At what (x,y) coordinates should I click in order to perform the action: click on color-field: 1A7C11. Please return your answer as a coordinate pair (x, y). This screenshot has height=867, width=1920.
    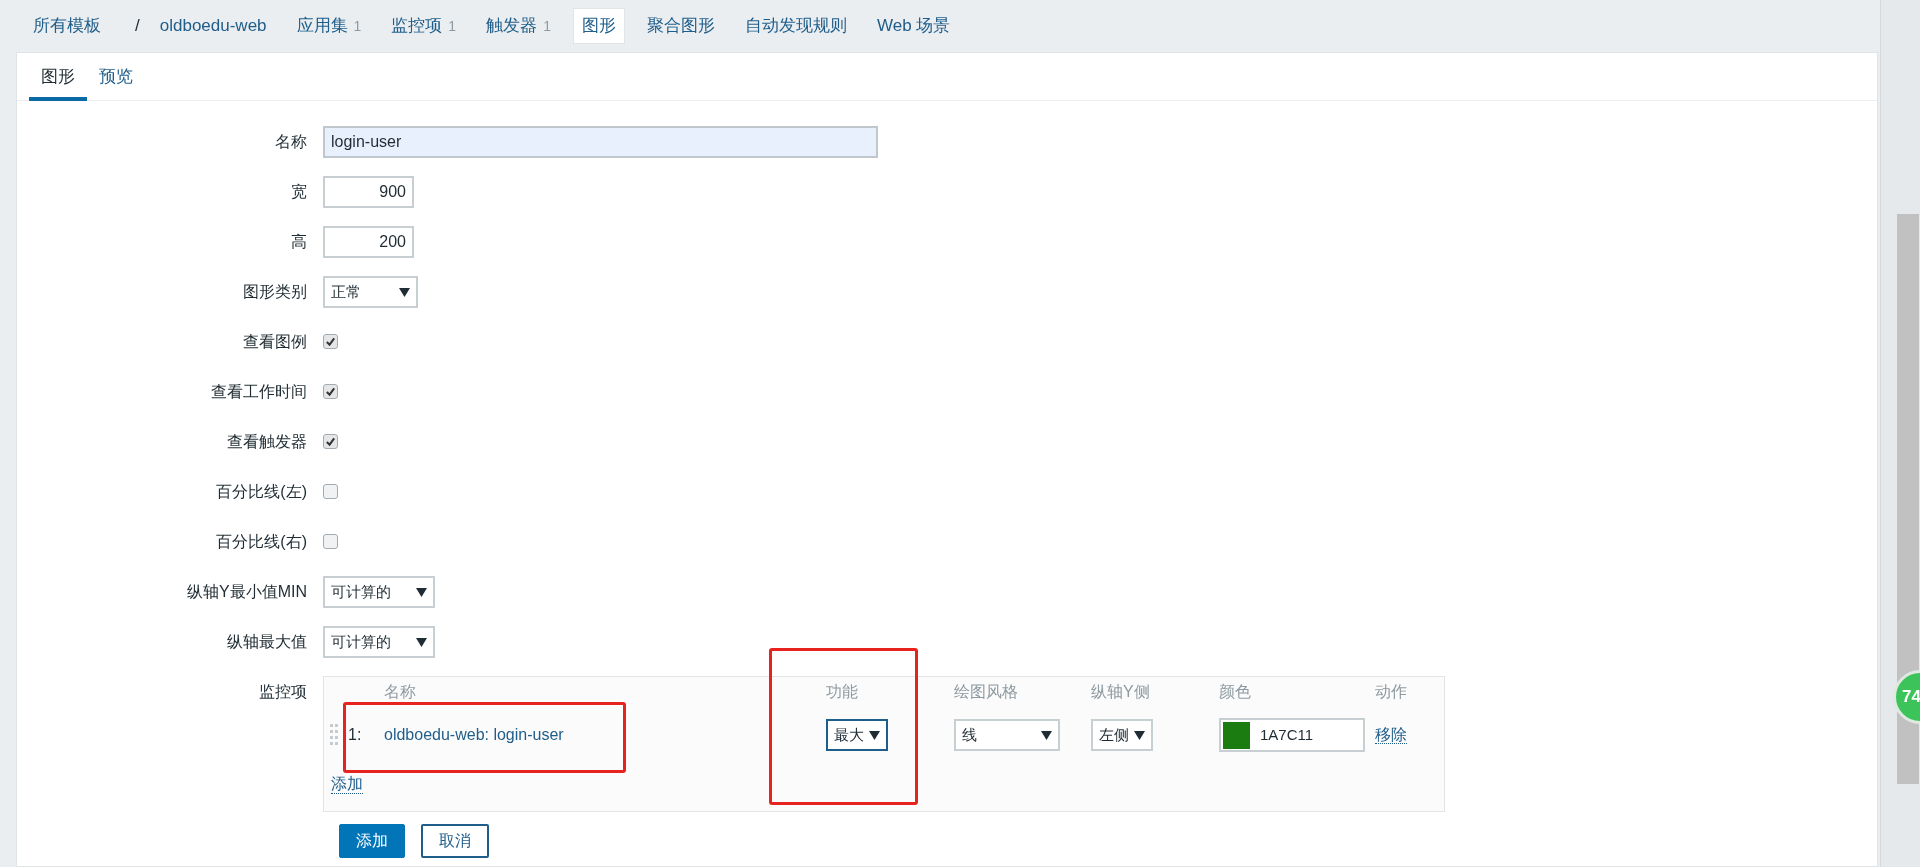
    Looking at the image, I should click on (1292, 735).